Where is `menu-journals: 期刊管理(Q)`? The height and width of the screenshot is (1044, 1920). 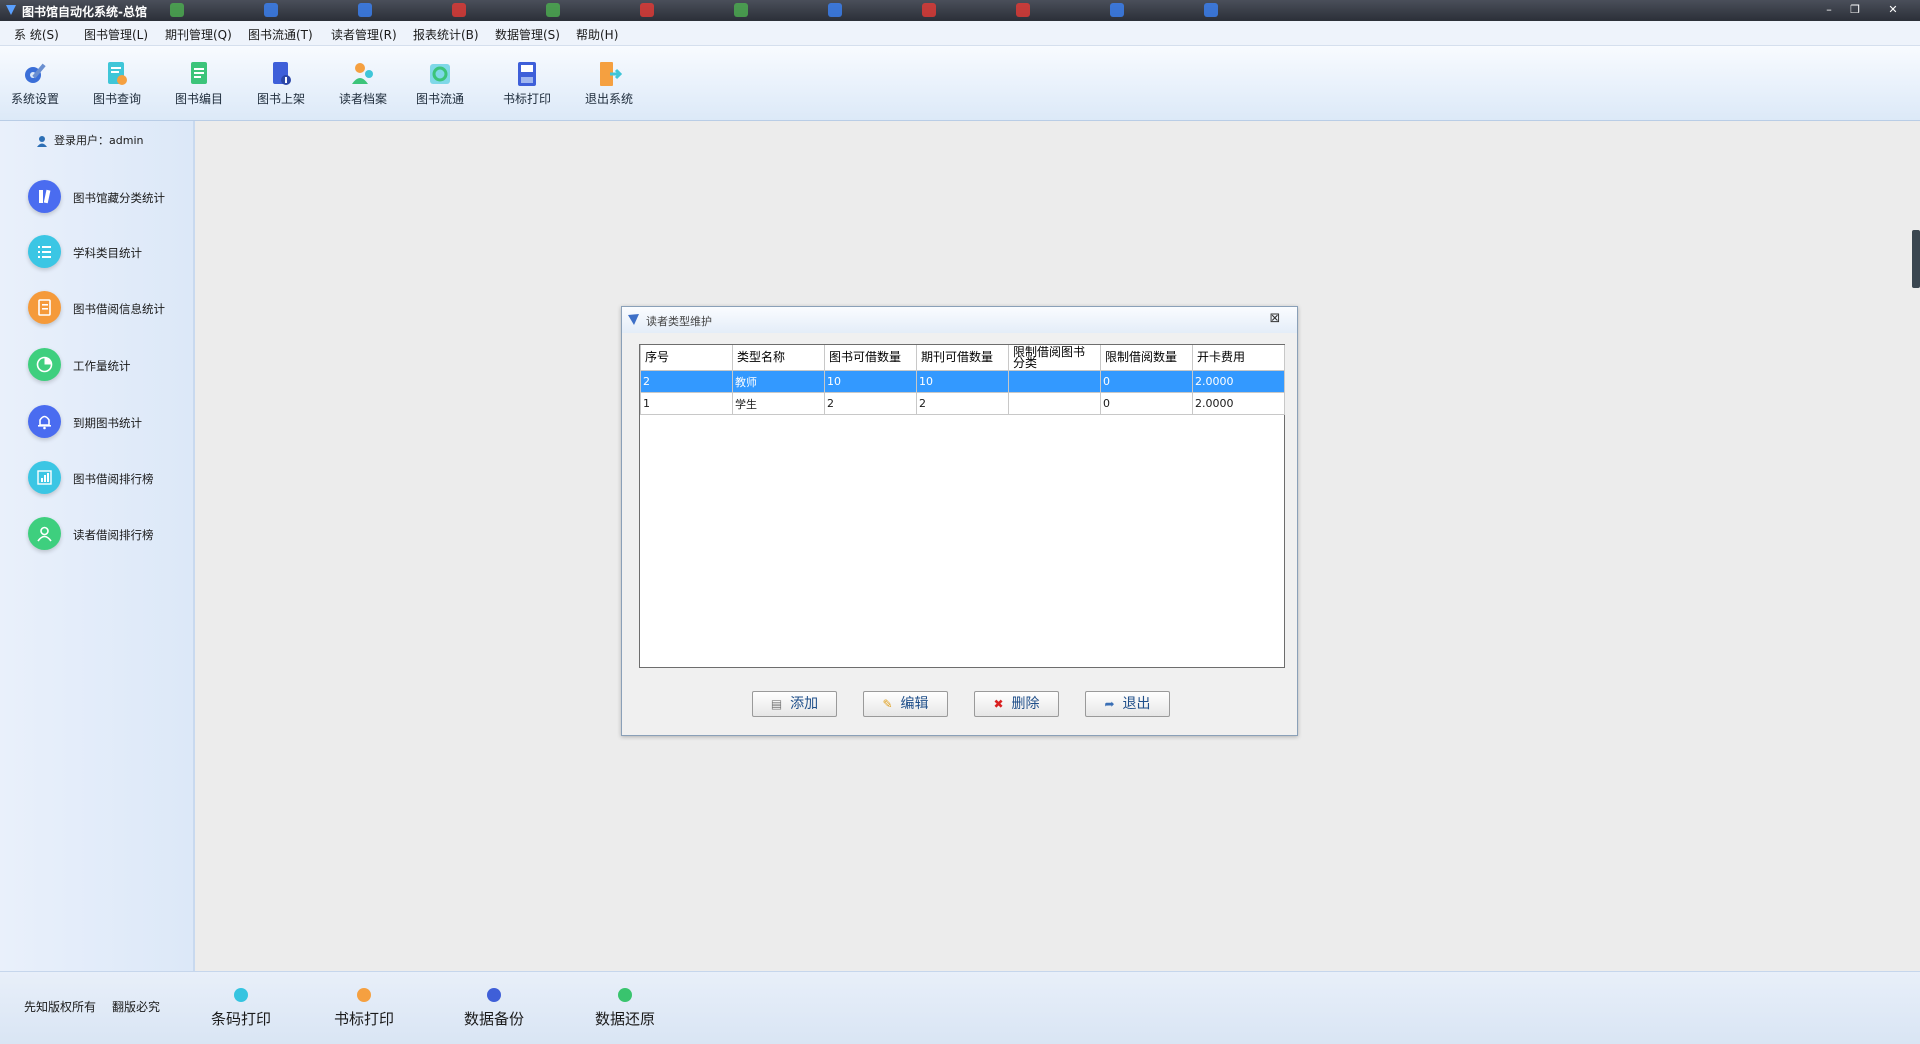 menu-journals: 期刊管理(Q) is located at coordinates (198, 34).